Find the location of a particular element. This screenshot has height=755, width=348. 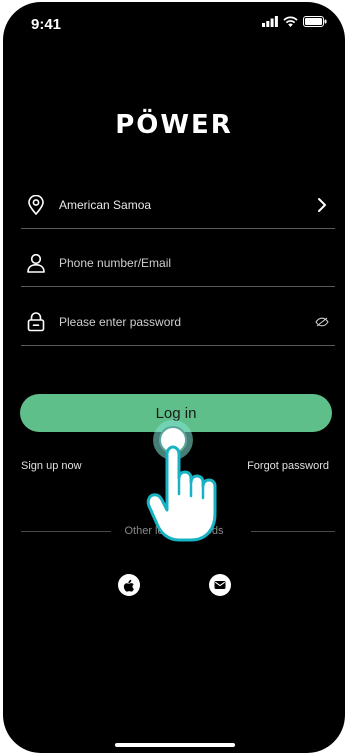

signup-link: Sign up now is located at coordinates (51, 466).